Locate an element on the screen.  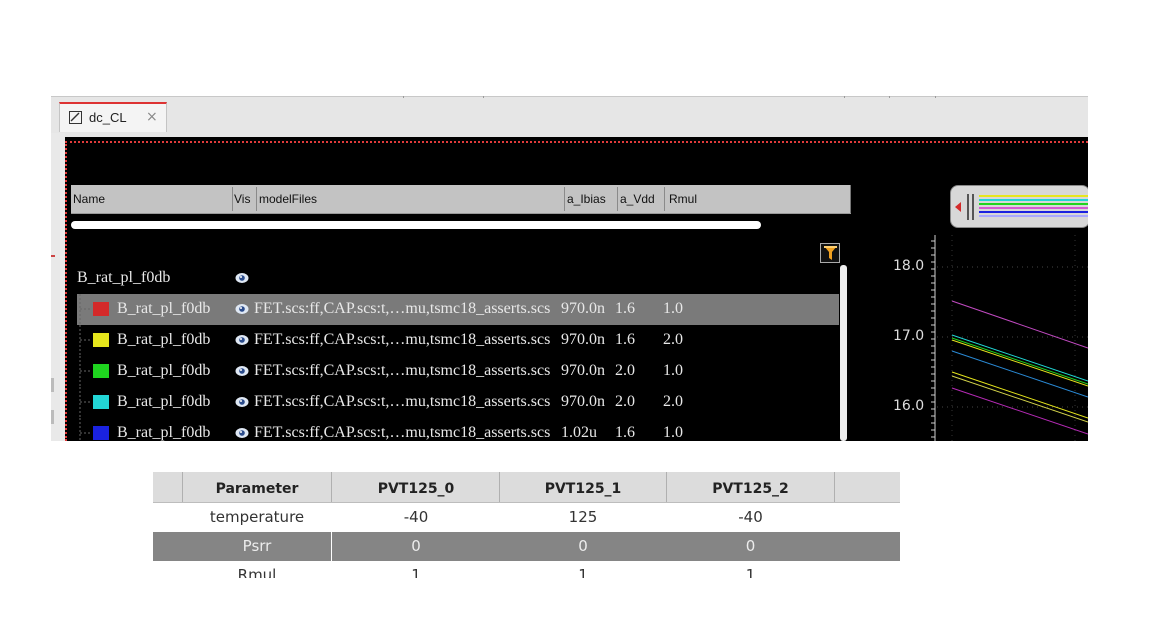
column-rmul: Rmul is located at coordinates (683, 199).